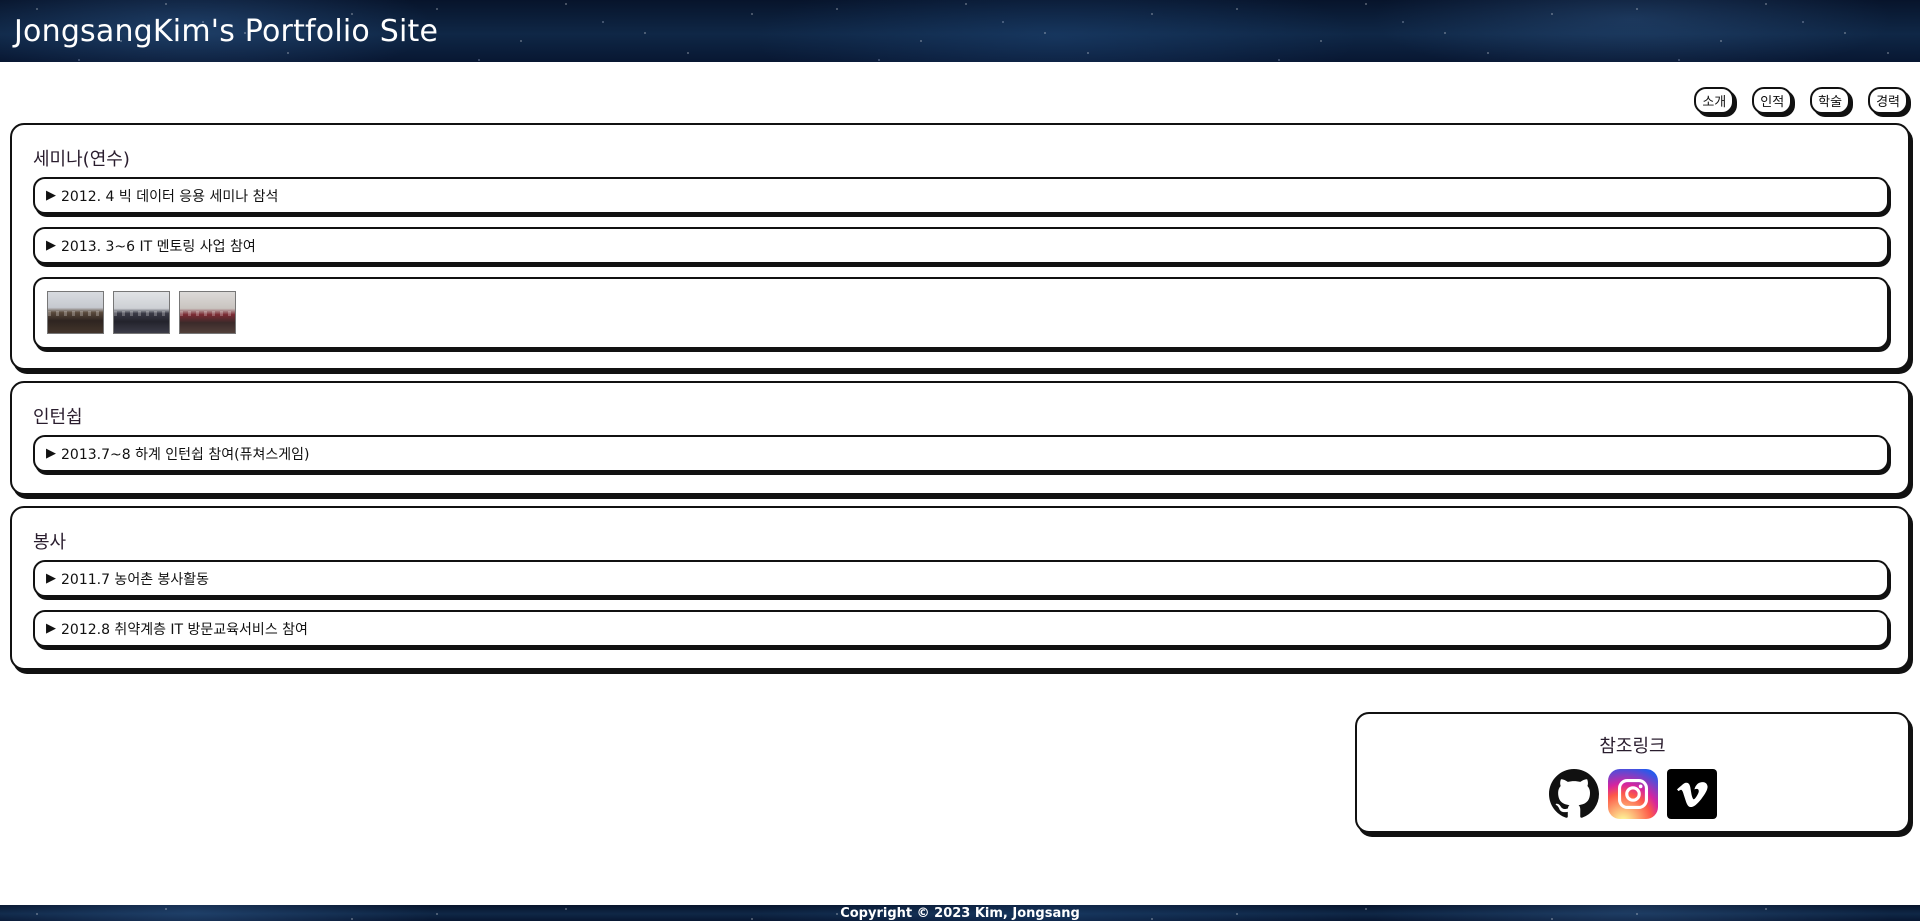 The width and height of the screenshot is (1920, 921). I want to click on nav-intro-button: 소개, so click(1714, 100).